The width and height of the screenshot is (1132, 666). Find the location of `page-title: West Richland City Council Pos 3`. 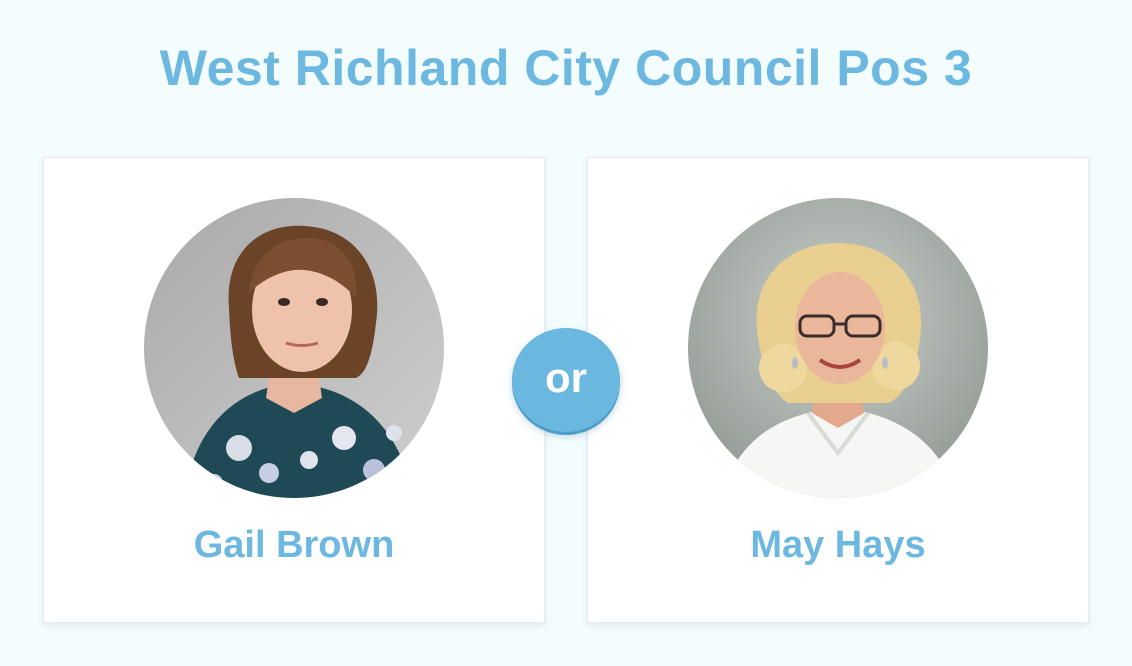

page-title: West Richland City Council Pos 3 is located at coordinates (566, 68).